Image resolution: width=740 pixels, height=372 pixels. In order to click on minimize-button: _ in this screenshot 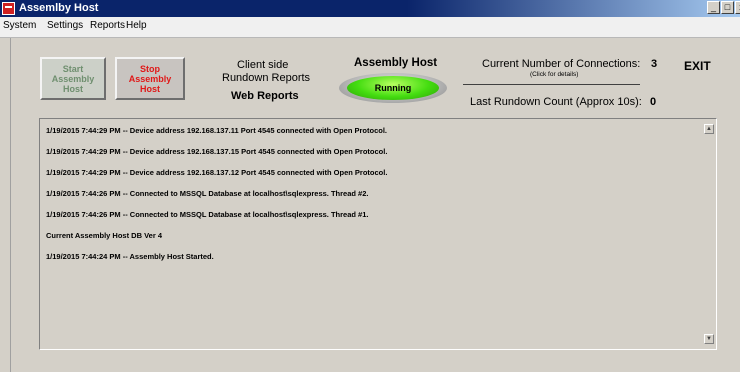, I will do `click(713, 7)`.